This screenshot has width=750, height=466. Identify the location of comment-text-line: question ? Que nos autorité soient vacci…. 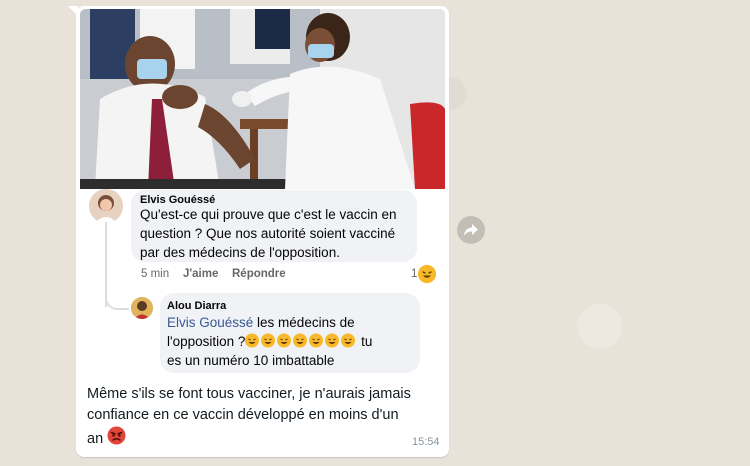
(268, 233).